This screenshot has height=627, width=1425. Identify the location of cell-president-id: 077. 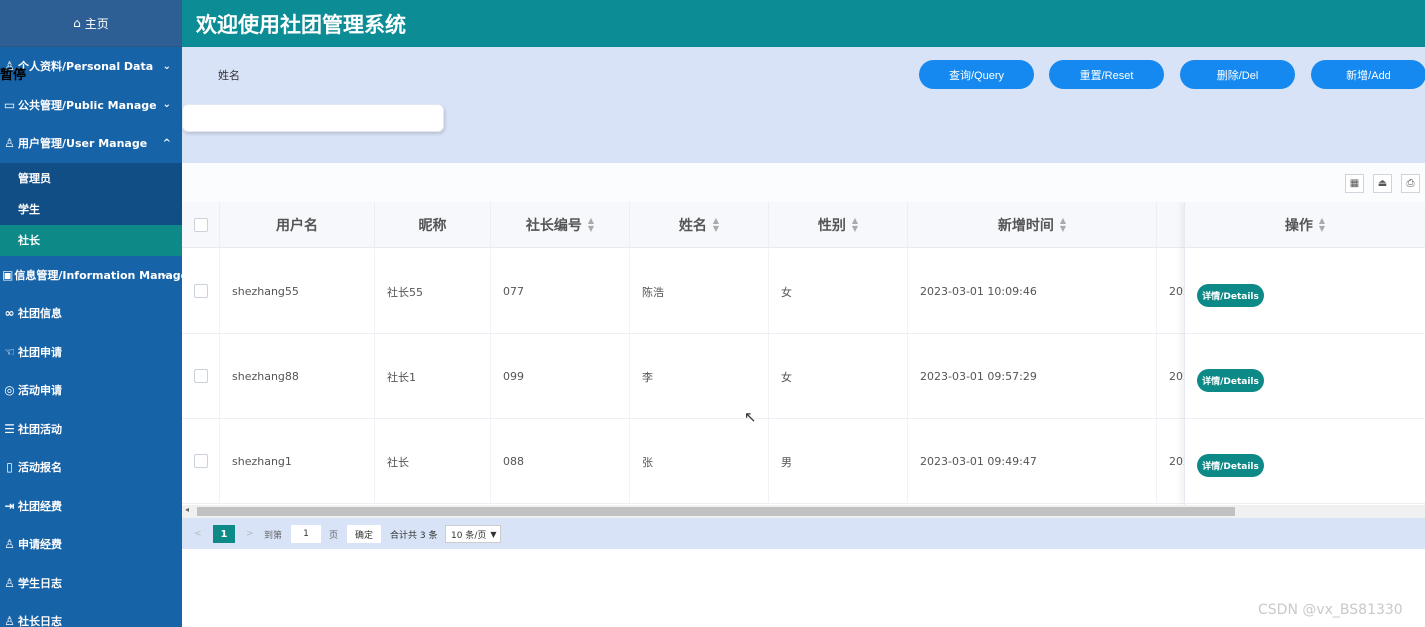
(560, 291).